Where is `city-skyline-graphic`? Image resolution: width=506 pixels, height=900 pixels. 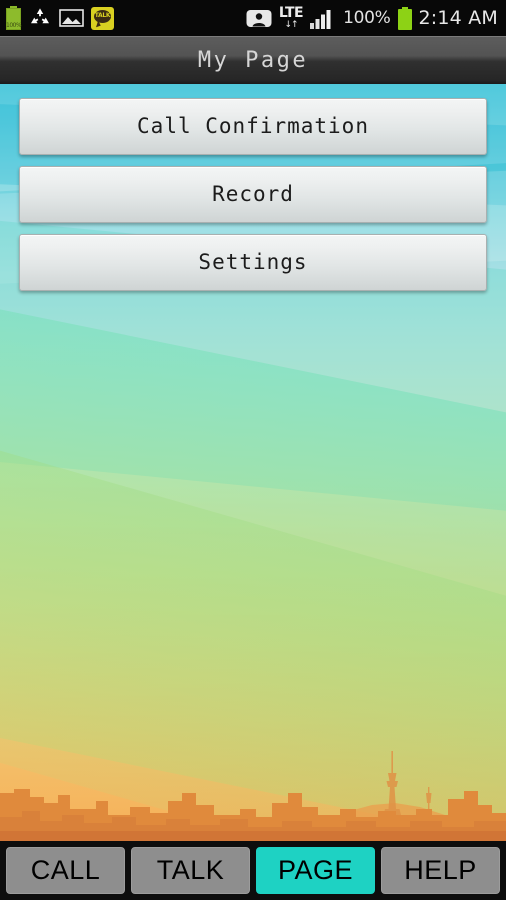
city-skyline-graphic is located at coordinates (253, 796).